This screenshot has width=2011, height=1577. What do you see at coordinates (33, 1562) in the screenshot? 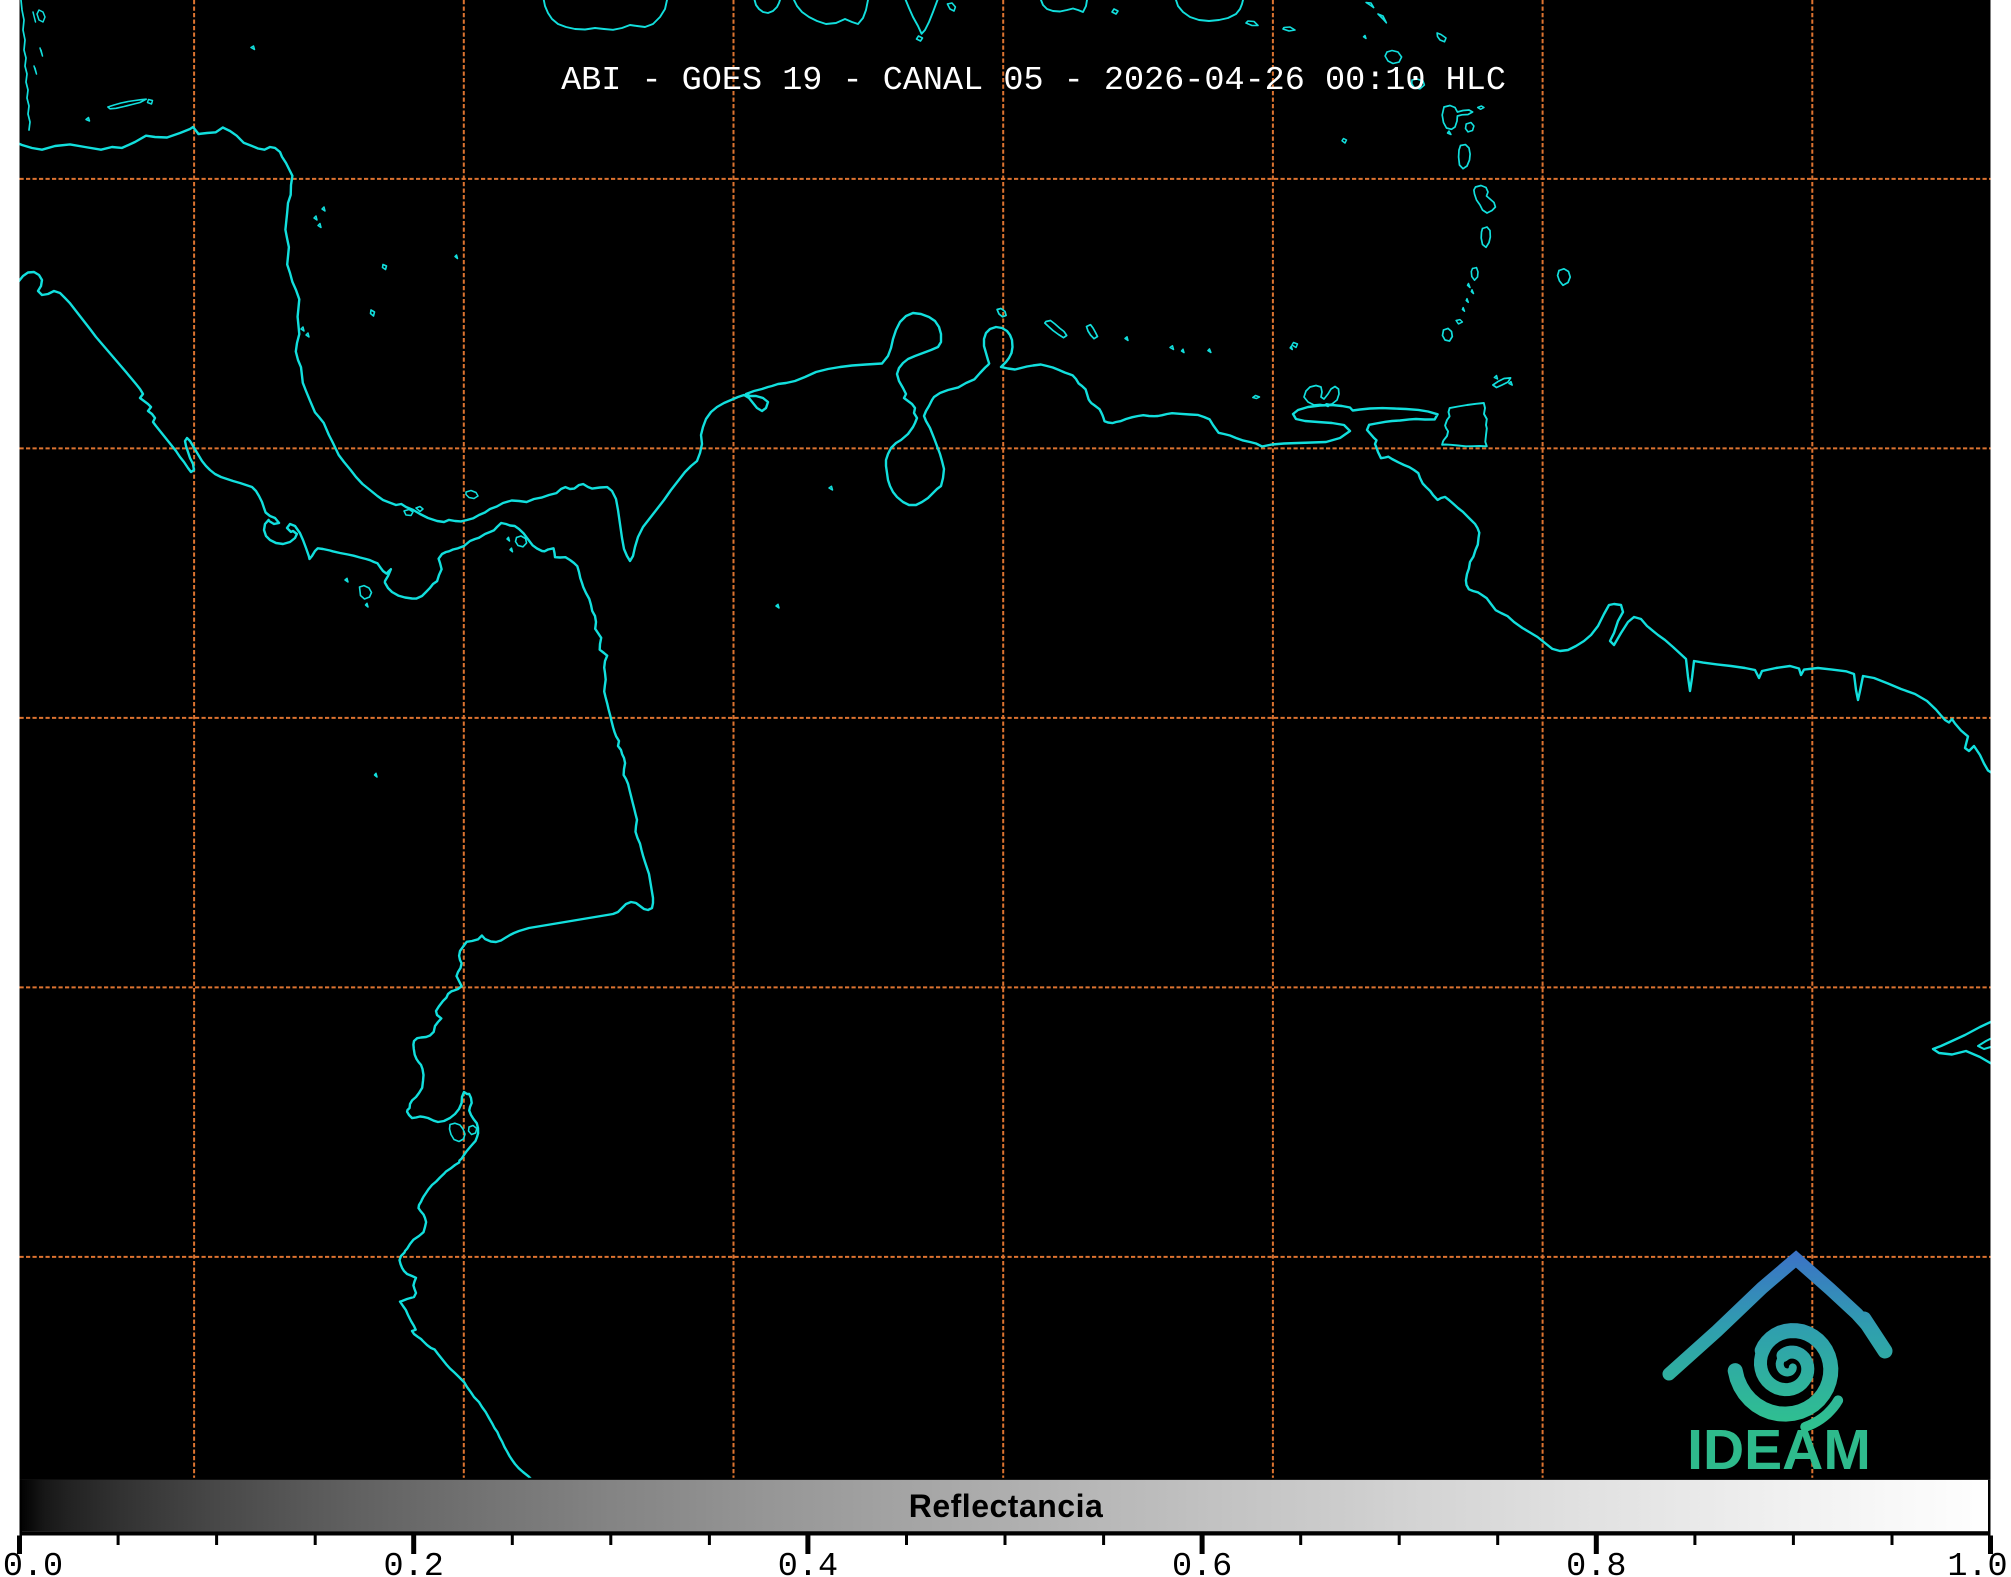
I see `svg-text: 0.0` at bounding box center [33, 1562].